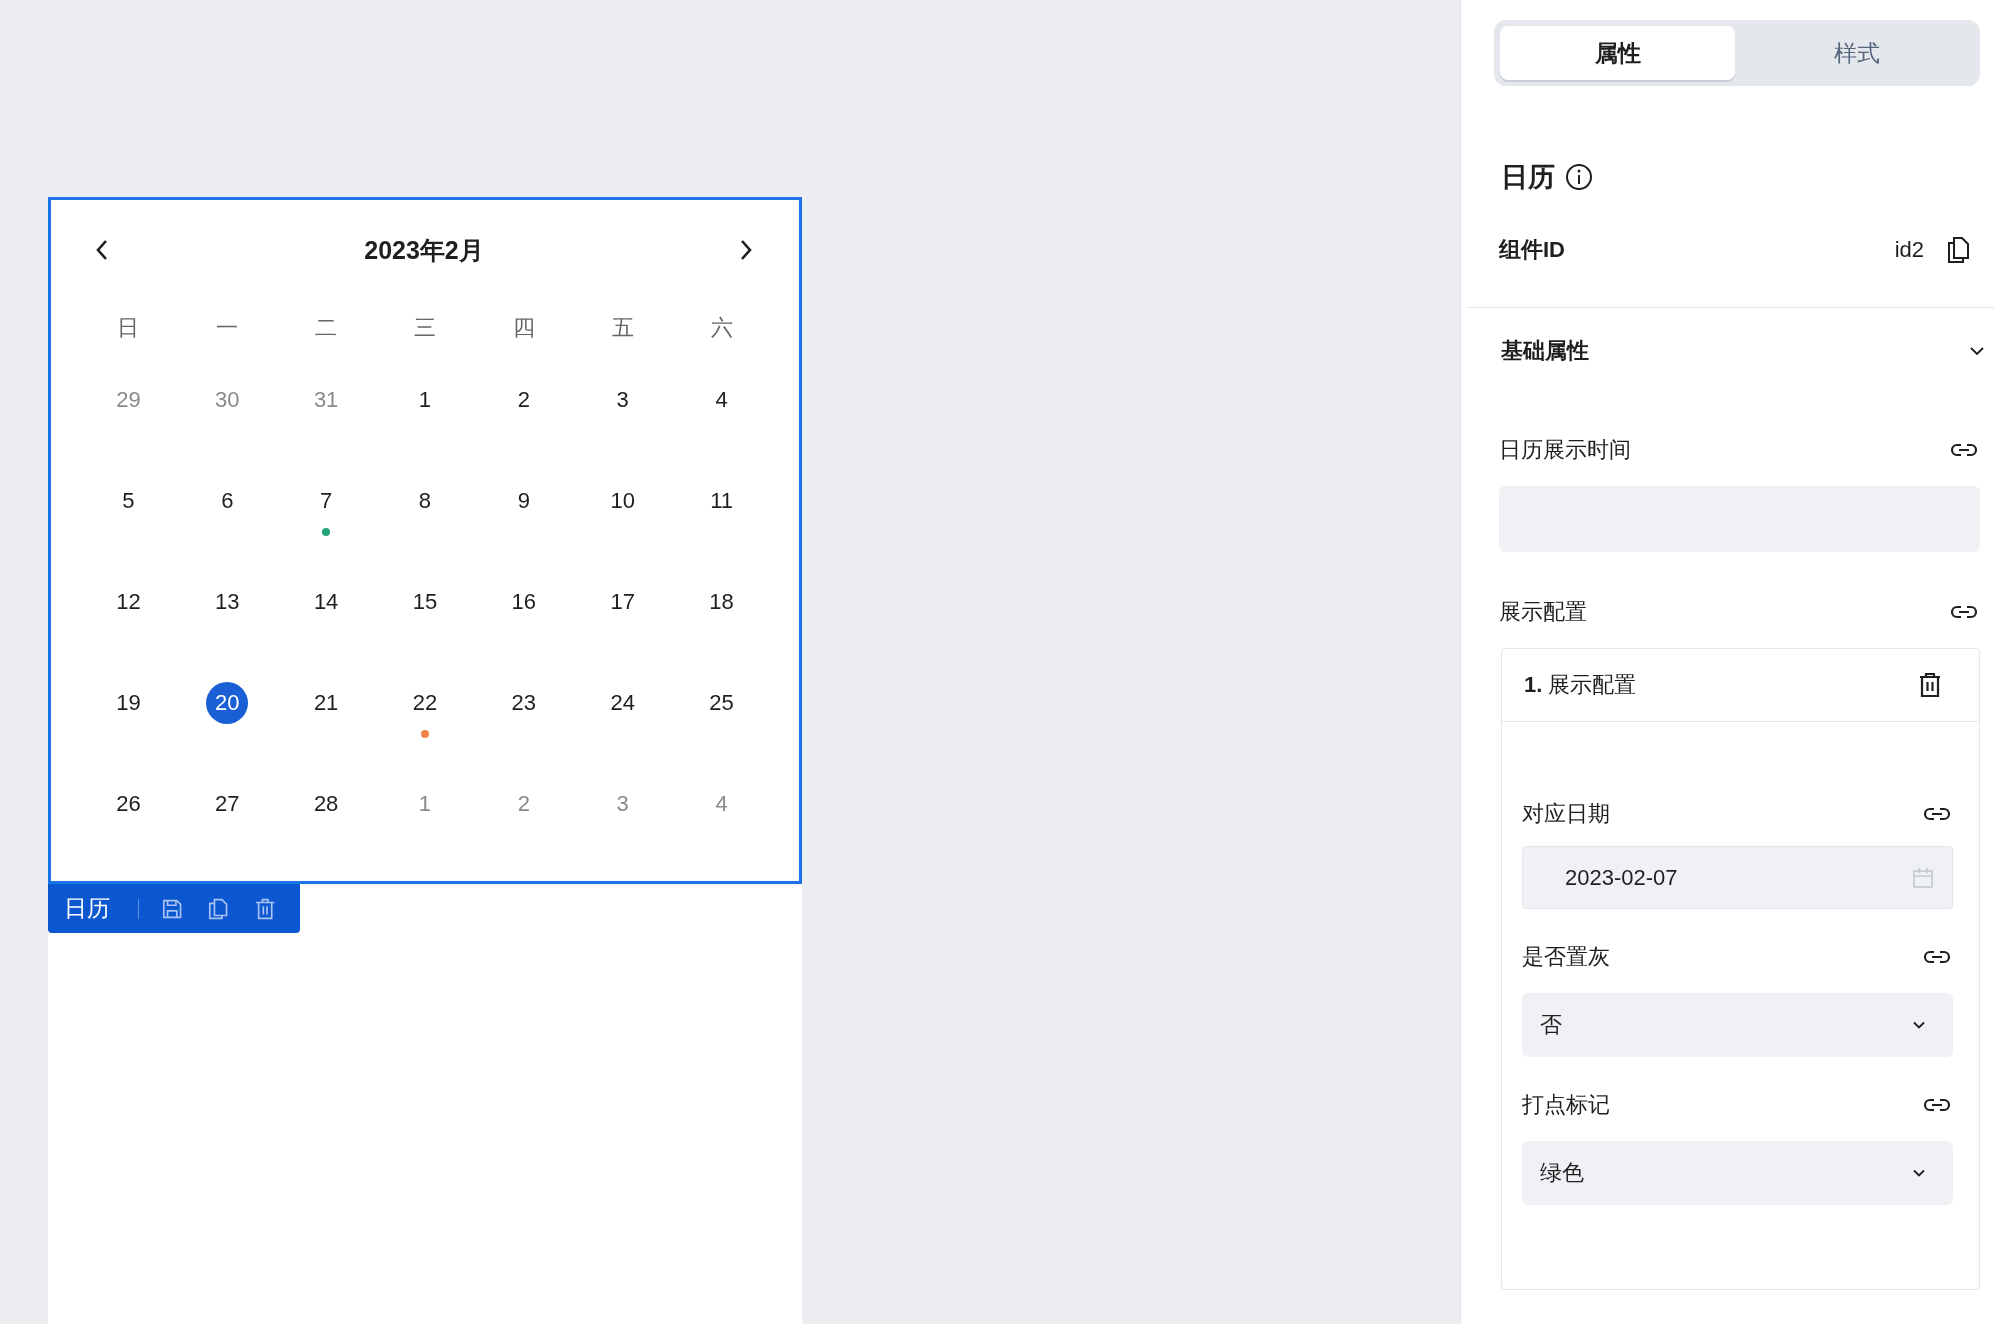 The width and height of the screenshot is (1994, 1324). Describe the element at coordinates (326, 804) in the screenshot. I see `day-number: 28` at that location.